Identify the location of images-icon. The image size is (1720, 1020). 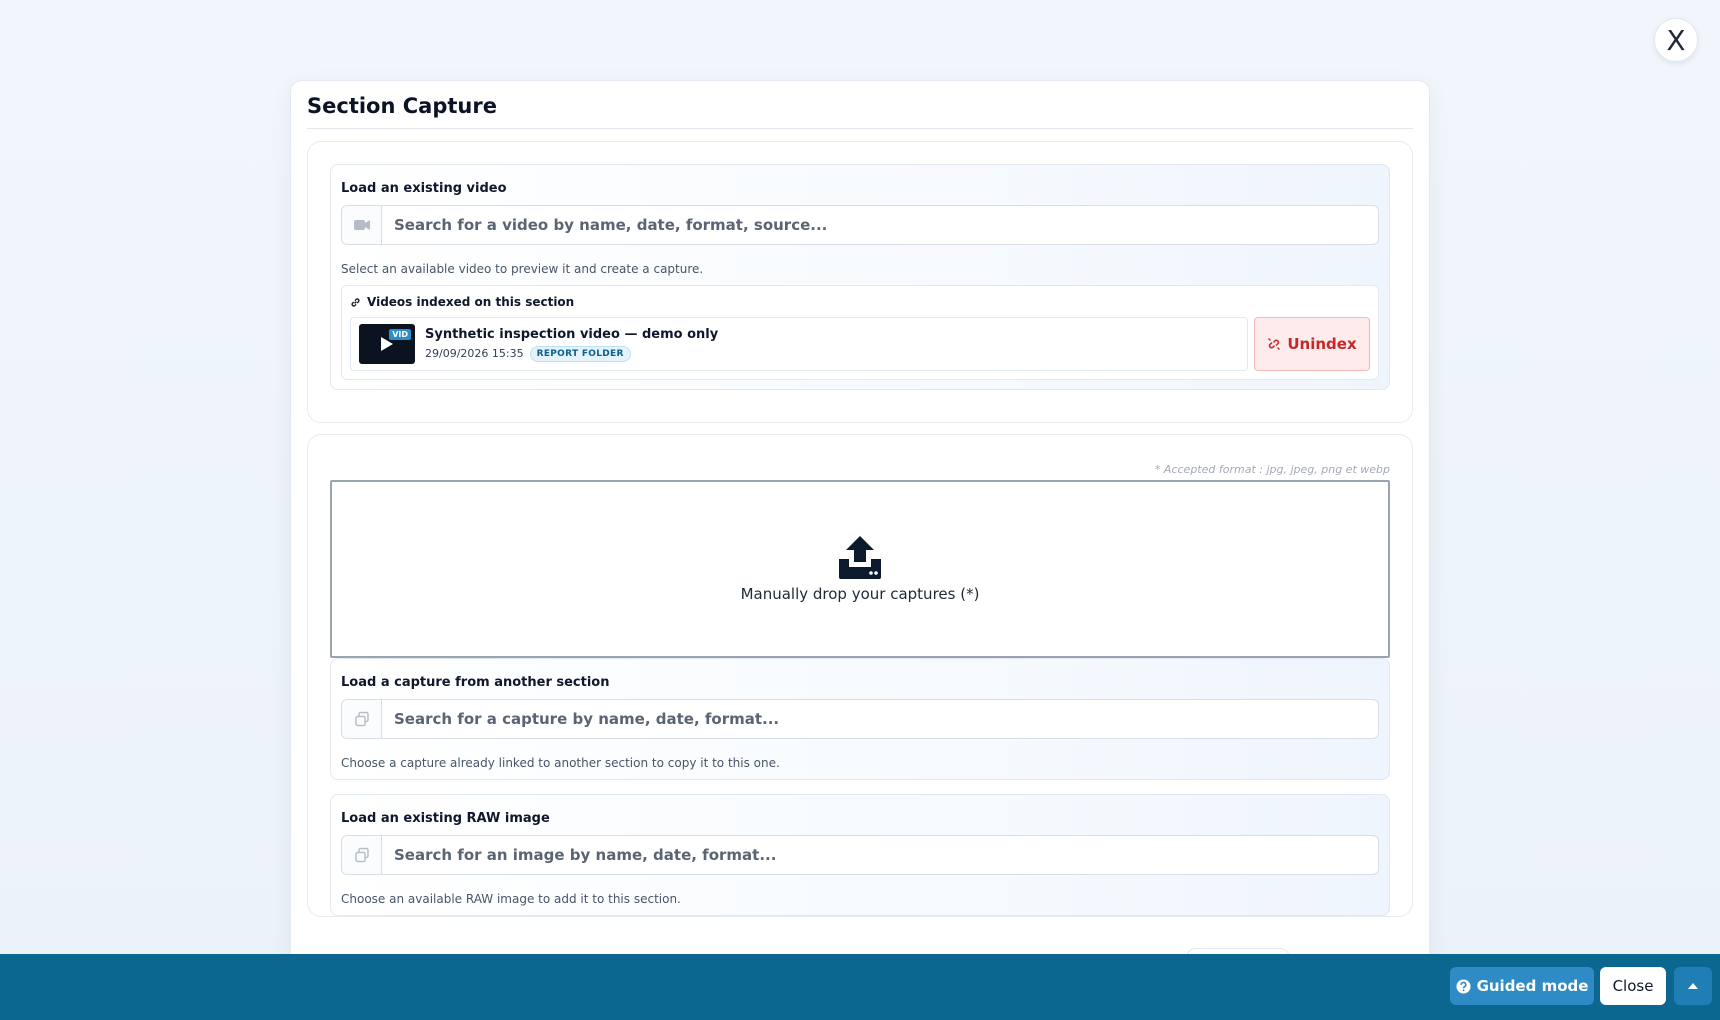
(362, 855).